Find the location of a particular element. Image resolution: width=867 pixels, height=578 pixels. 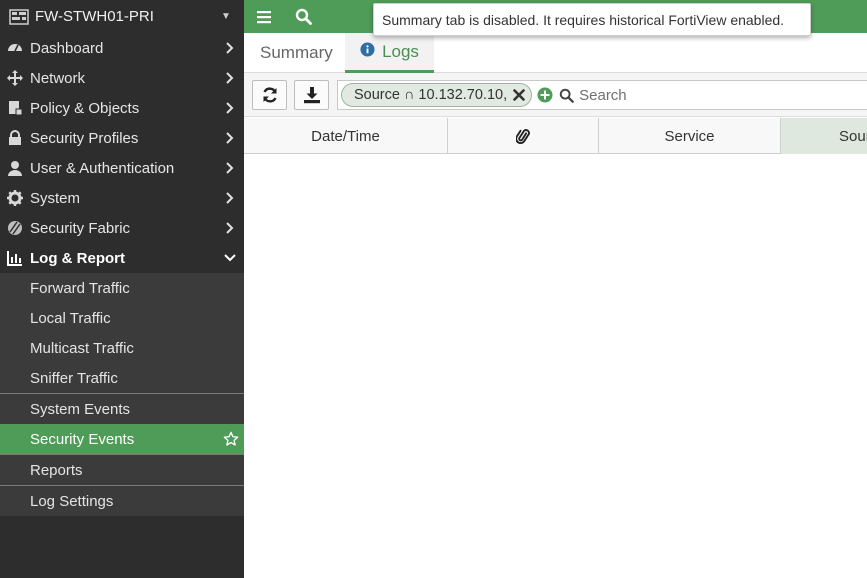

filter-chip-source: Source ∩ 10.132.70.10, is located at coordinates (437, 95).